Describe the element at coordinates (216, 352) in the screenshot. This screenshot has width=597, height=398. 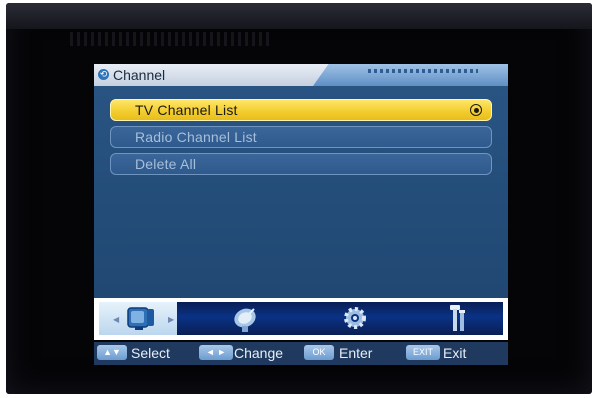
I see `change-key-icon: ◄ ►` at that location.